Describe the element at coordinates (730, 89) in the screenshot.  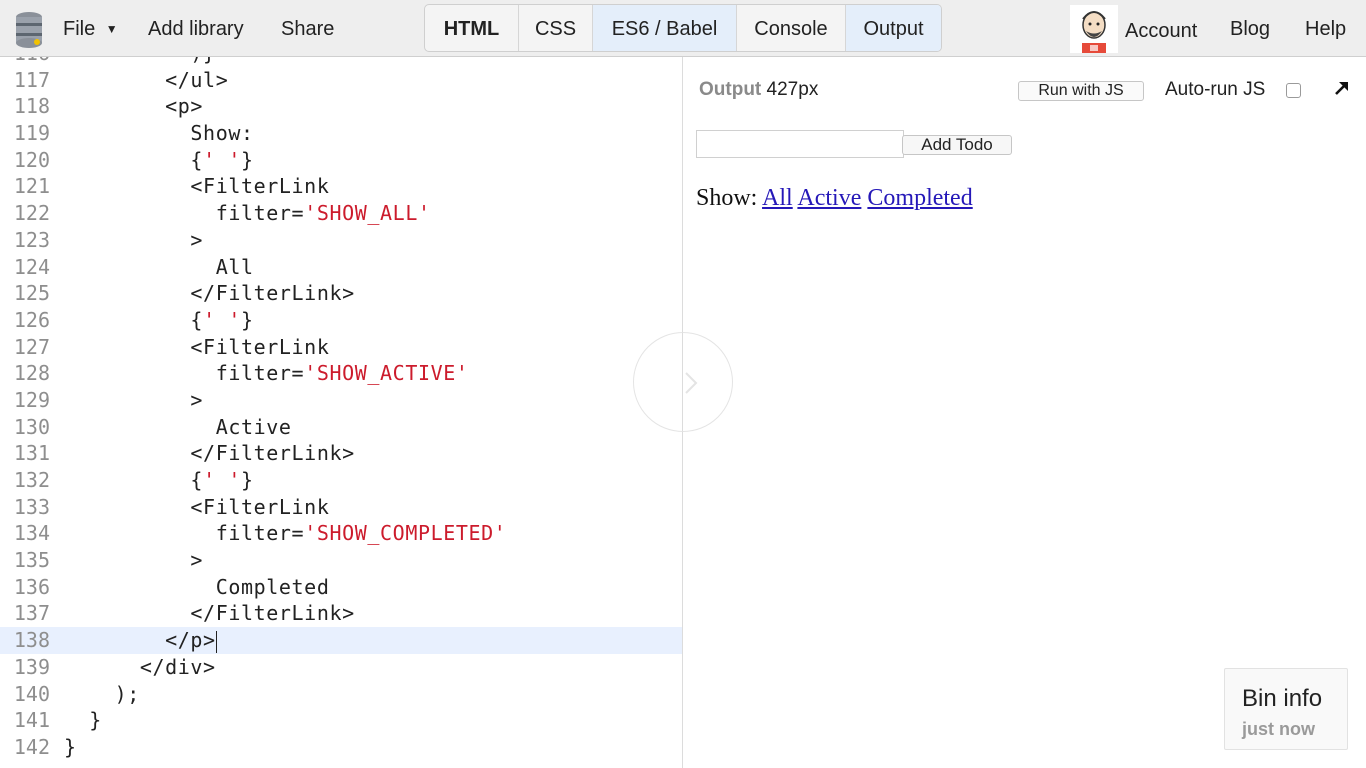
I see `output-label: Output` at that location.